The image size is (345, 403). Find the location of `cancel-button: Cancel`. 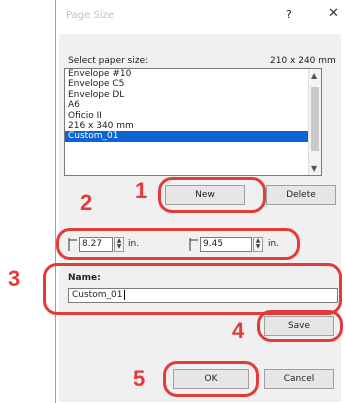

cancel-button: Cancel is located at coordinates (299, 379).